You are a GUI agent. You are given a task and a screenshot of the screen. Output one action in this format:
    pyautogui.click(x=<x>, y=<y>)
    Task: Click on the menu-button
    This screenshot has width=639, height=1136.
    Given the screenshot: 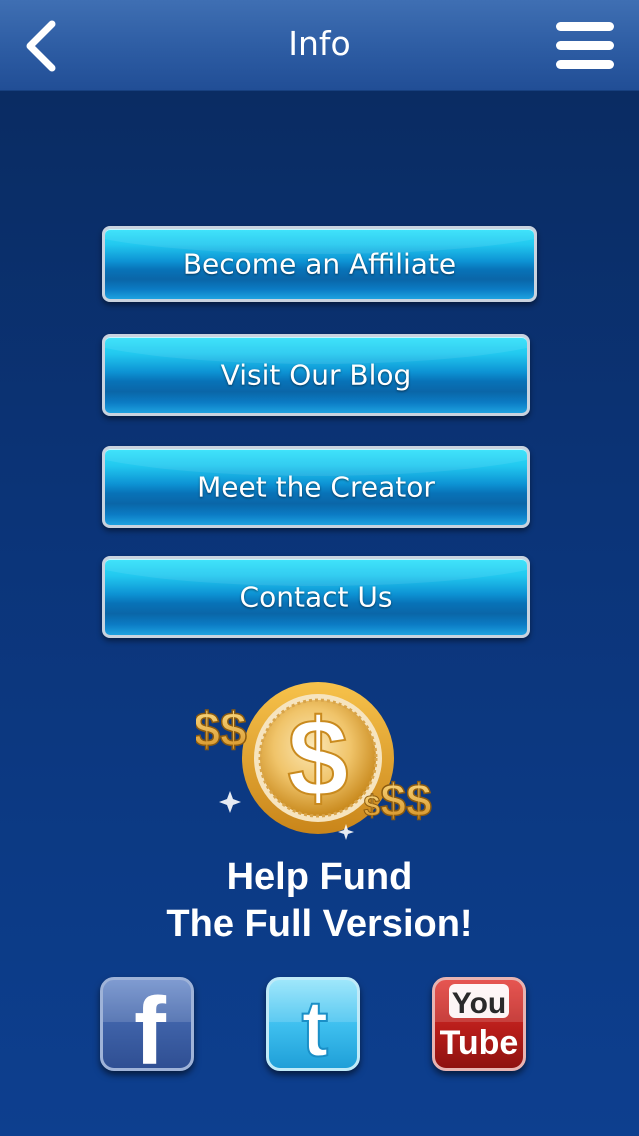 What is the action you would take?
    pyautogui.click(x=585, y=46)
    